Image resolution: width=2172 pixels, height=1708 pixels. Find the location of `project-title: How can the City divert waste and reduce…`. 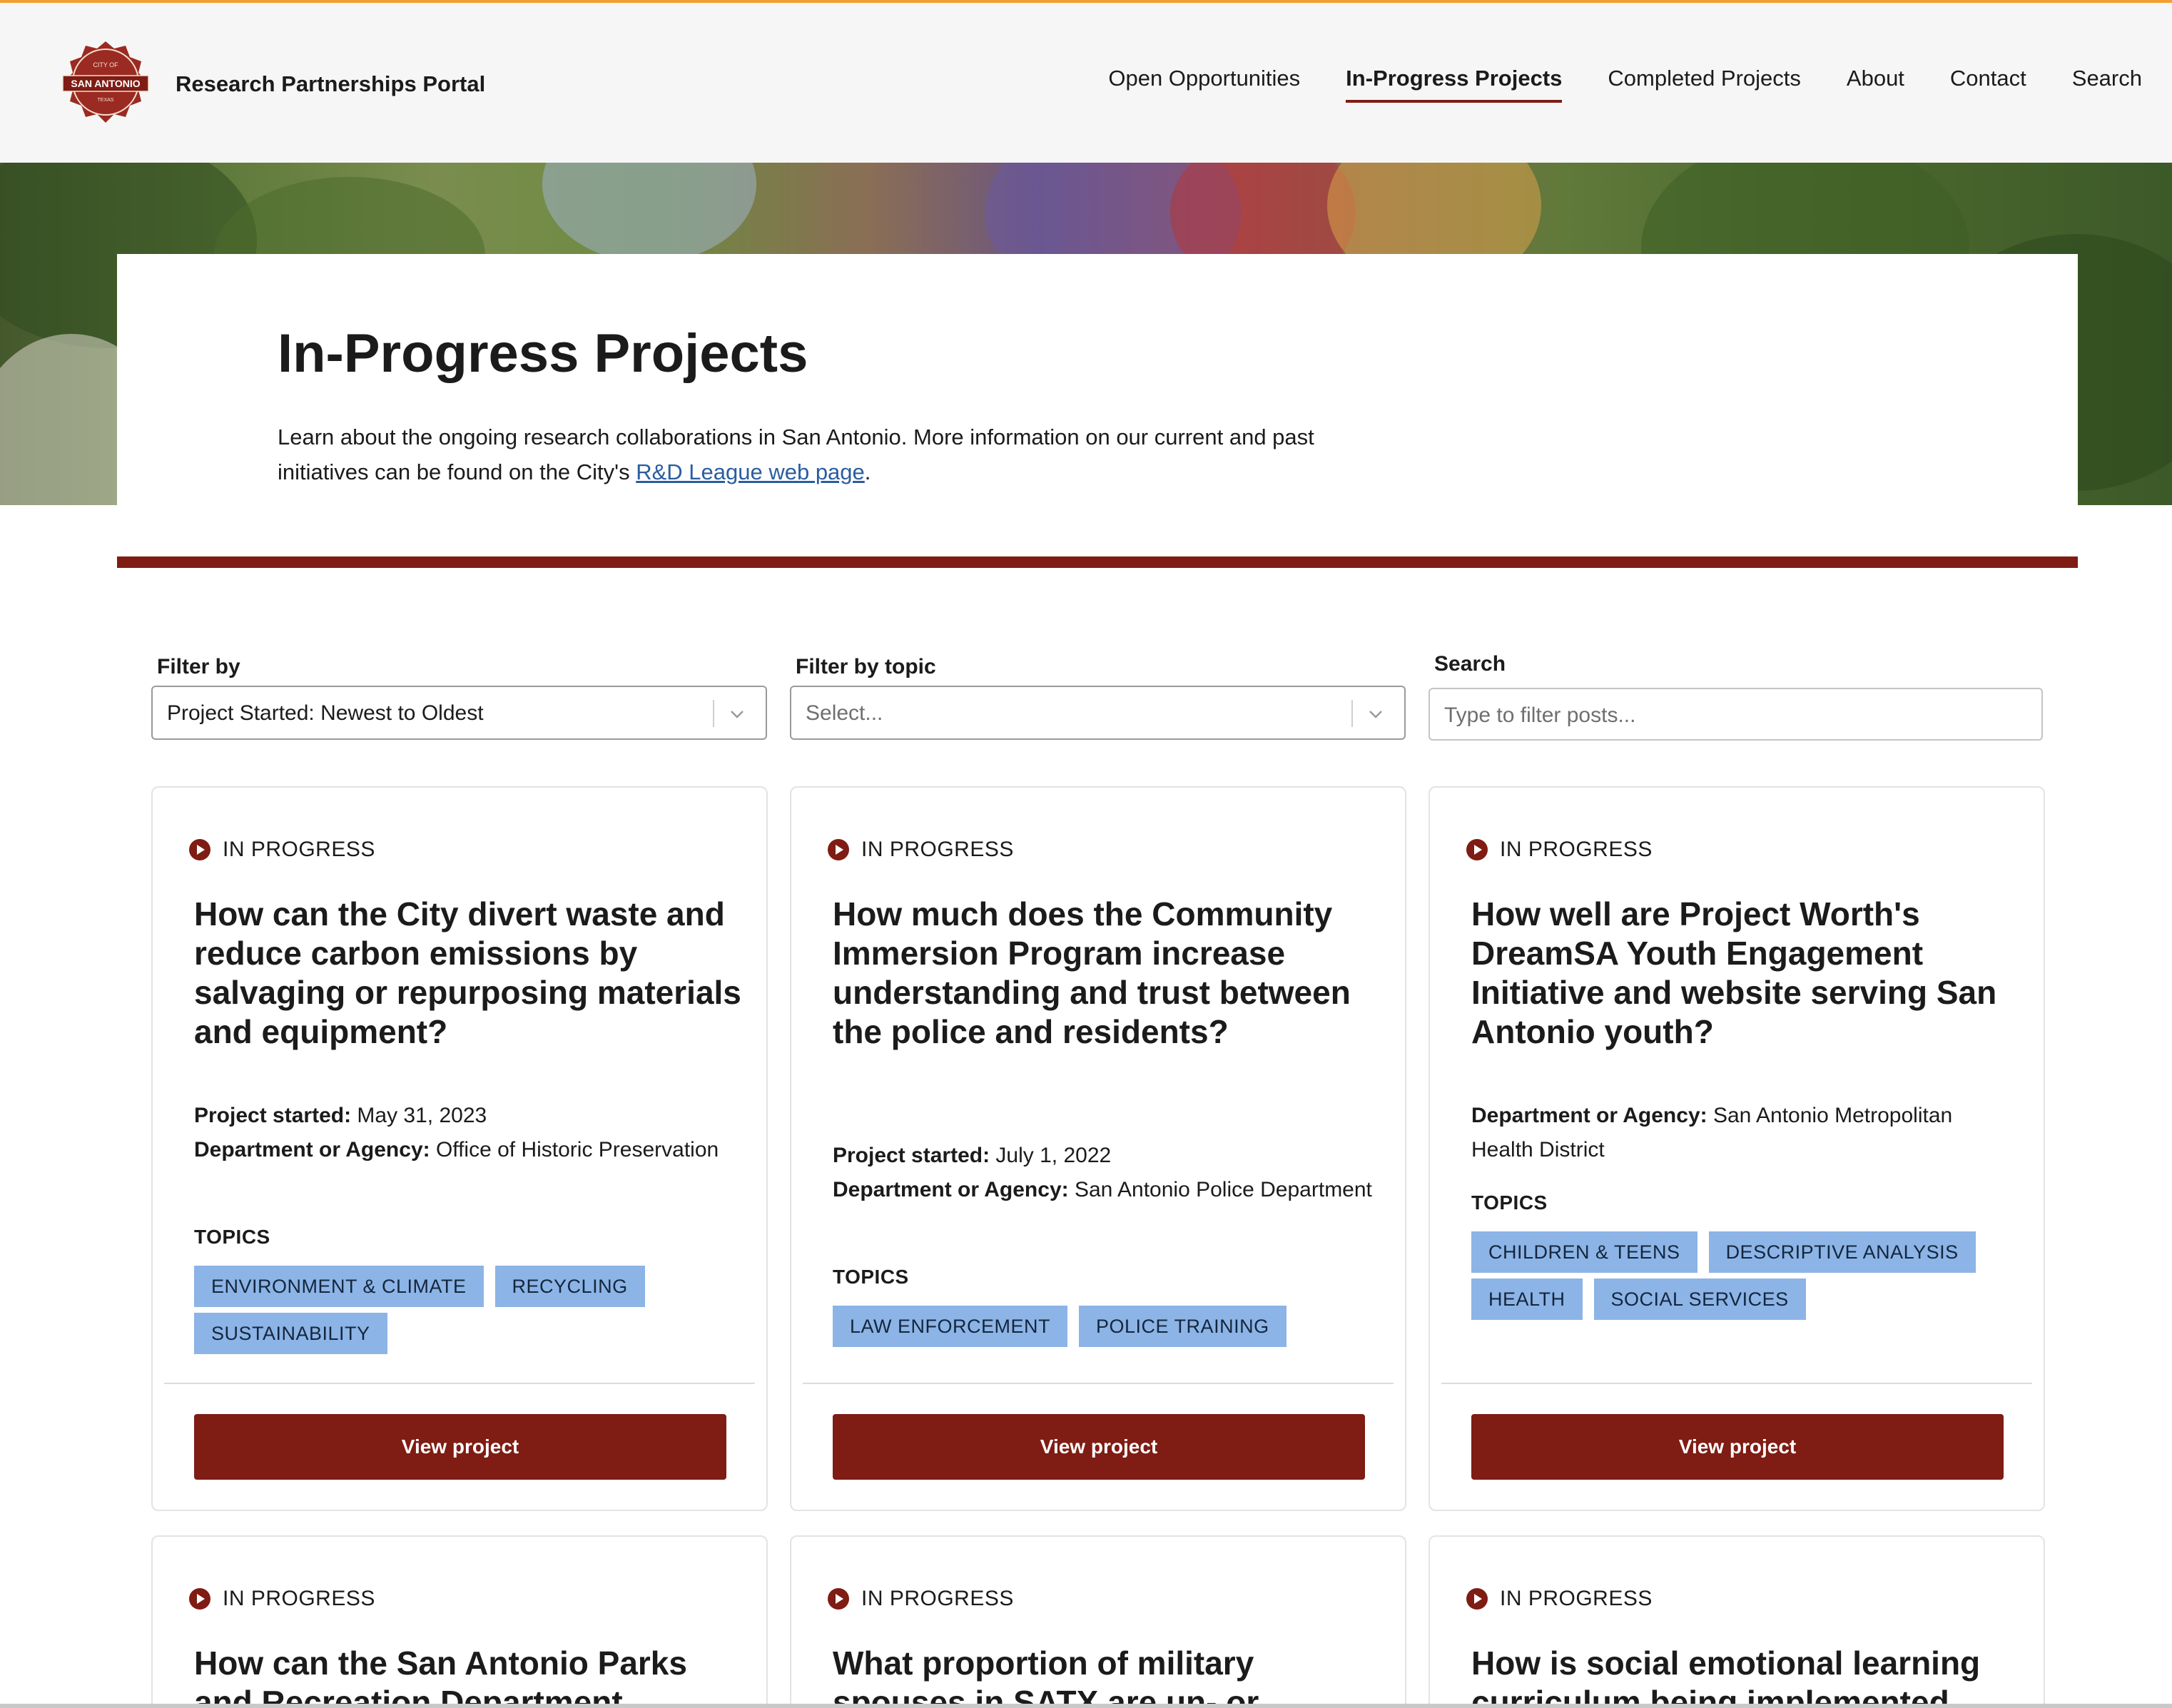

project-title: How can the City divert waste and reduce… is located at coordinates (469, 973).